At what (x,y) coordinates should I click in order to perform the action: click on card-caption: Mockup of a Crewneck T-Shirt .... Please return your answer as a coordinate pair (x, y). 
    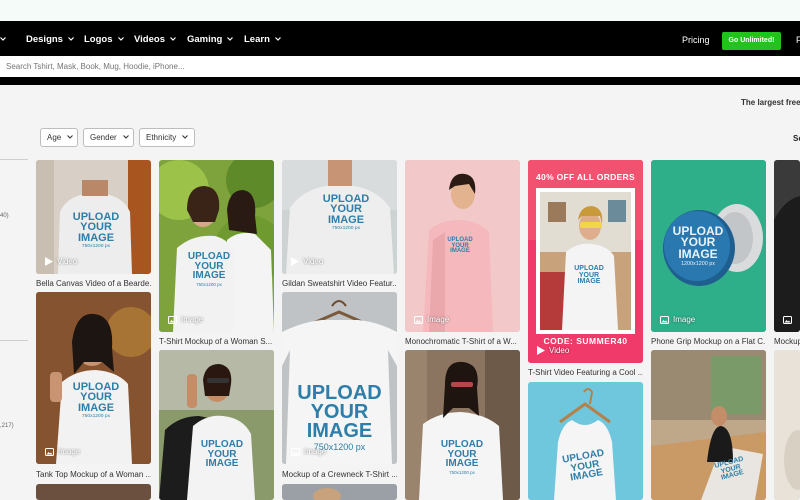
    Looking at the image, I should click on (339, 474).